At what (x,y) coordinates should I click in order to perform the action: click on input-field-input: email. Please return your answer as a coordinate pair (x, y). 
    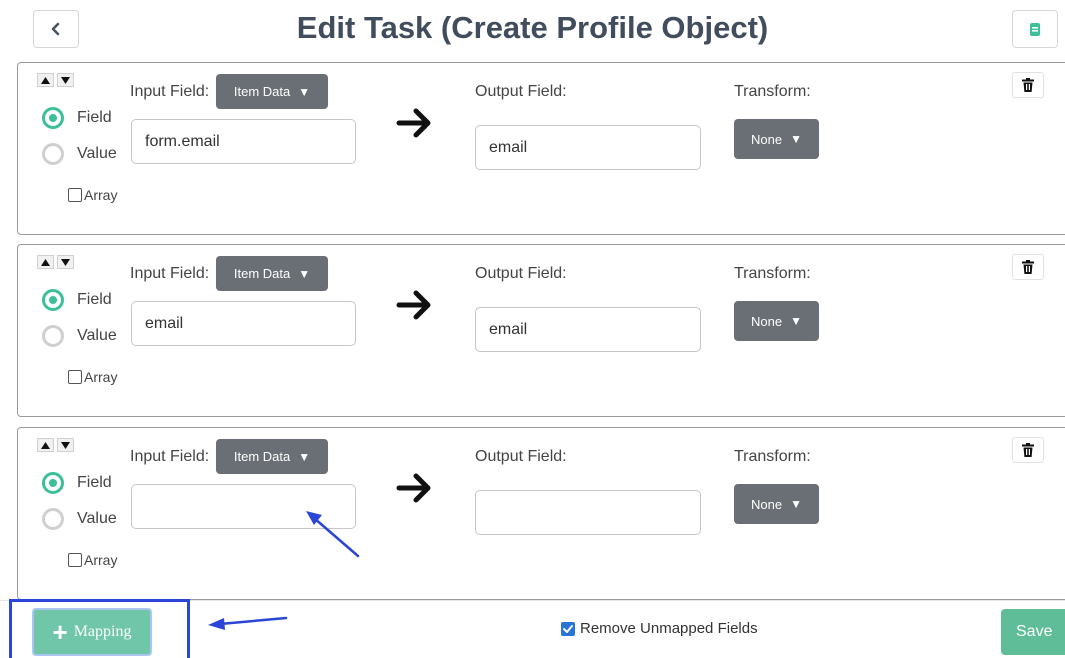
    Looking at the image, I should click on (243, 323).